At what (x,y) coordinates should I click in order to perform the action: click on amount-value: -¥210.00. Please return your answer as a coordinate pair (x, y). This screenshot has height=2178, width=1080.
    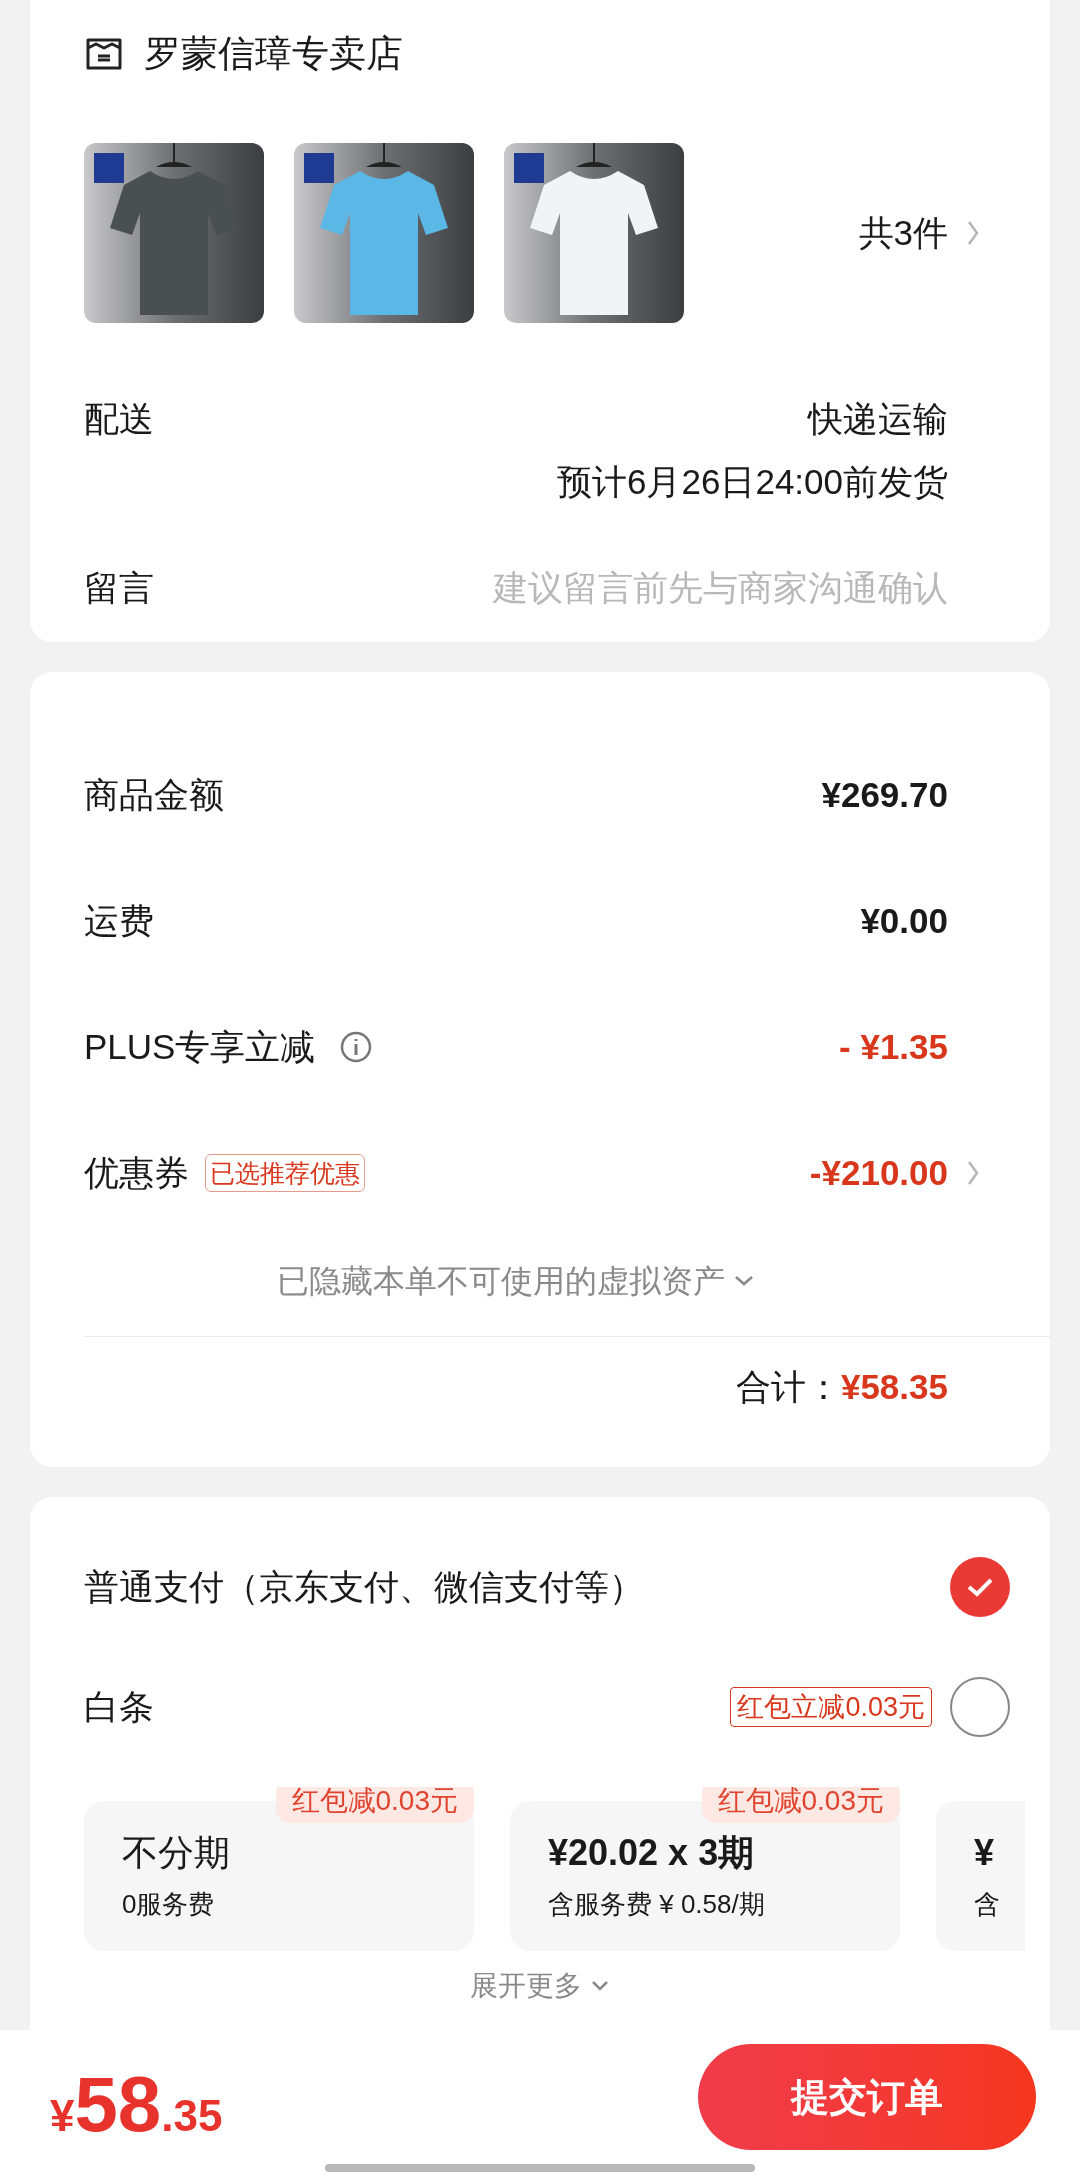
    Looking at the image, I should click on (878, 1172).